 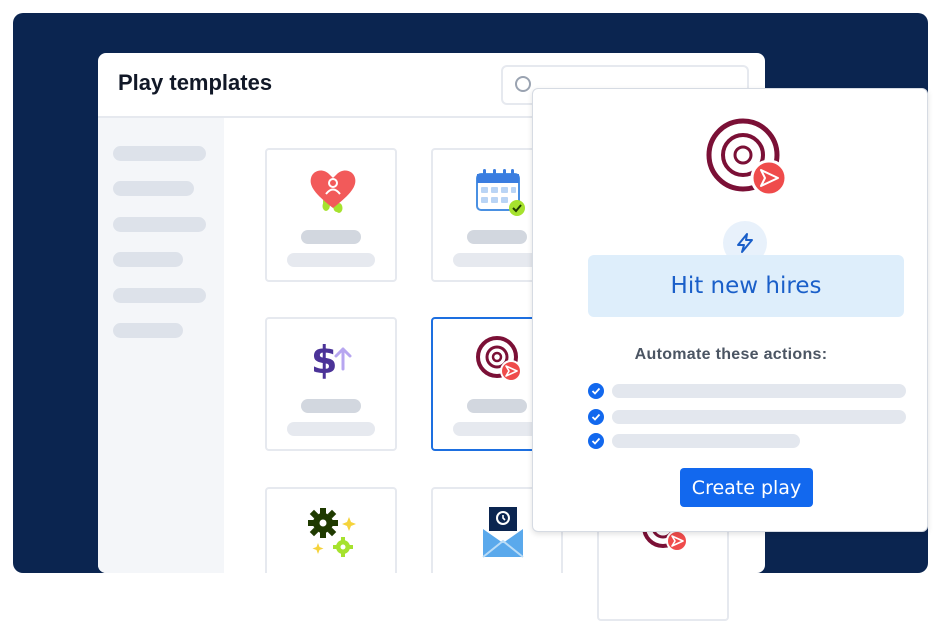 What do you see at coordinates (195, 82) in the screenshot?
I see `page-title: Play templates` at bounding box center [195, 82].